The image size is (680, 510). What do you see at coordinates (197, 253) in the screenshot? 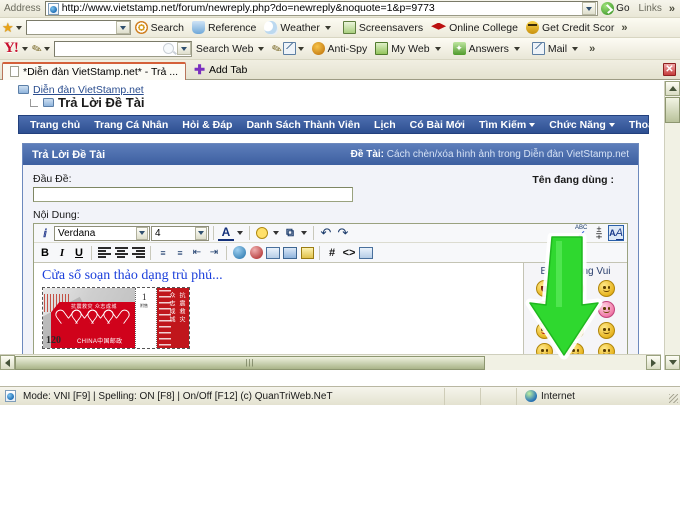
I see `outdent-button: ⇤` at bounding box center [197, 253].